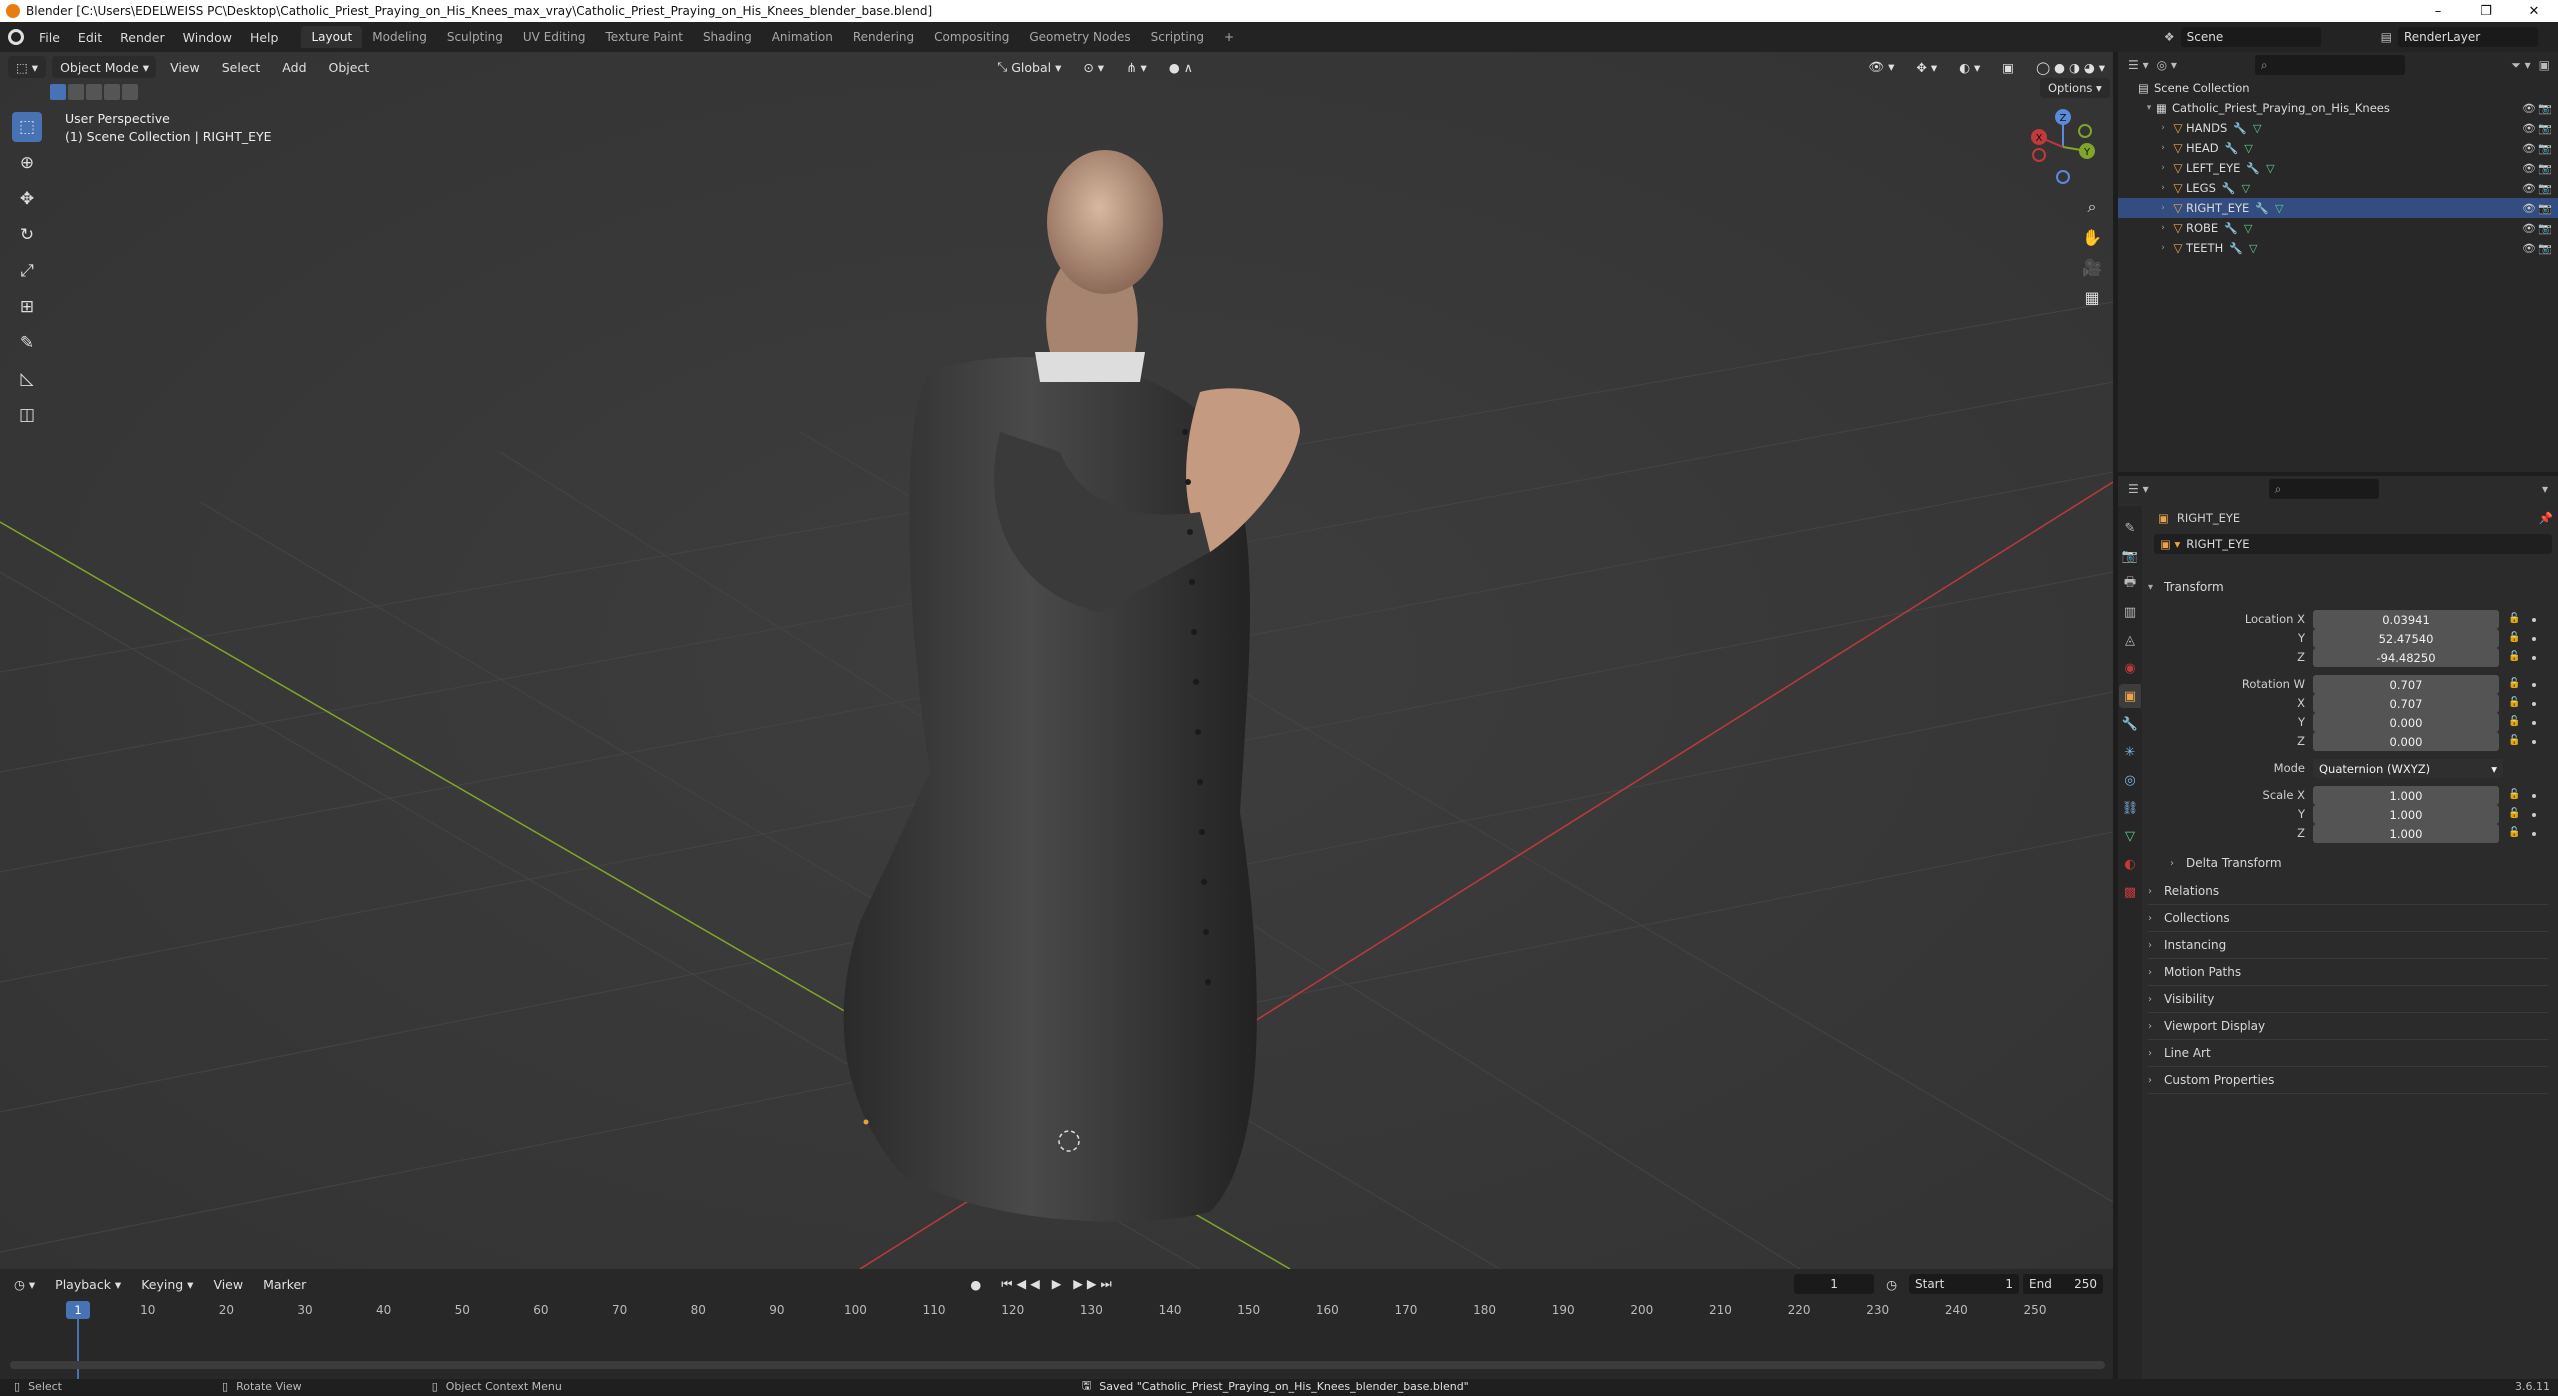 Image resolution: width=2558 pixels, height=1396 pixels. Describe the element at coordinates (332, 37) in the screenshot. I see `tab-layout: Layout` at that location.